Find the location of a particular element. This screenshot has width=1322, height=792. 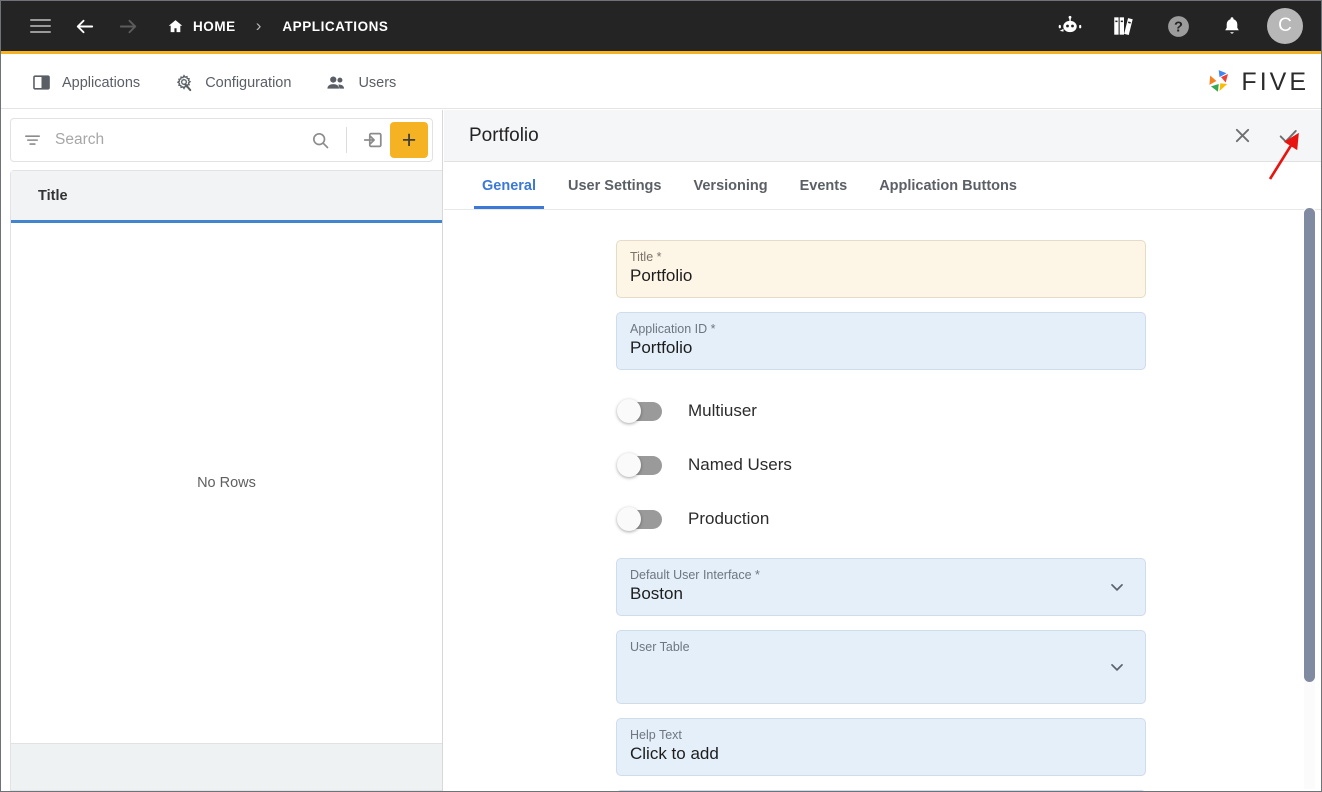

tab-application-buttons-label: Application Buttons is located at coordinates (948, 185).